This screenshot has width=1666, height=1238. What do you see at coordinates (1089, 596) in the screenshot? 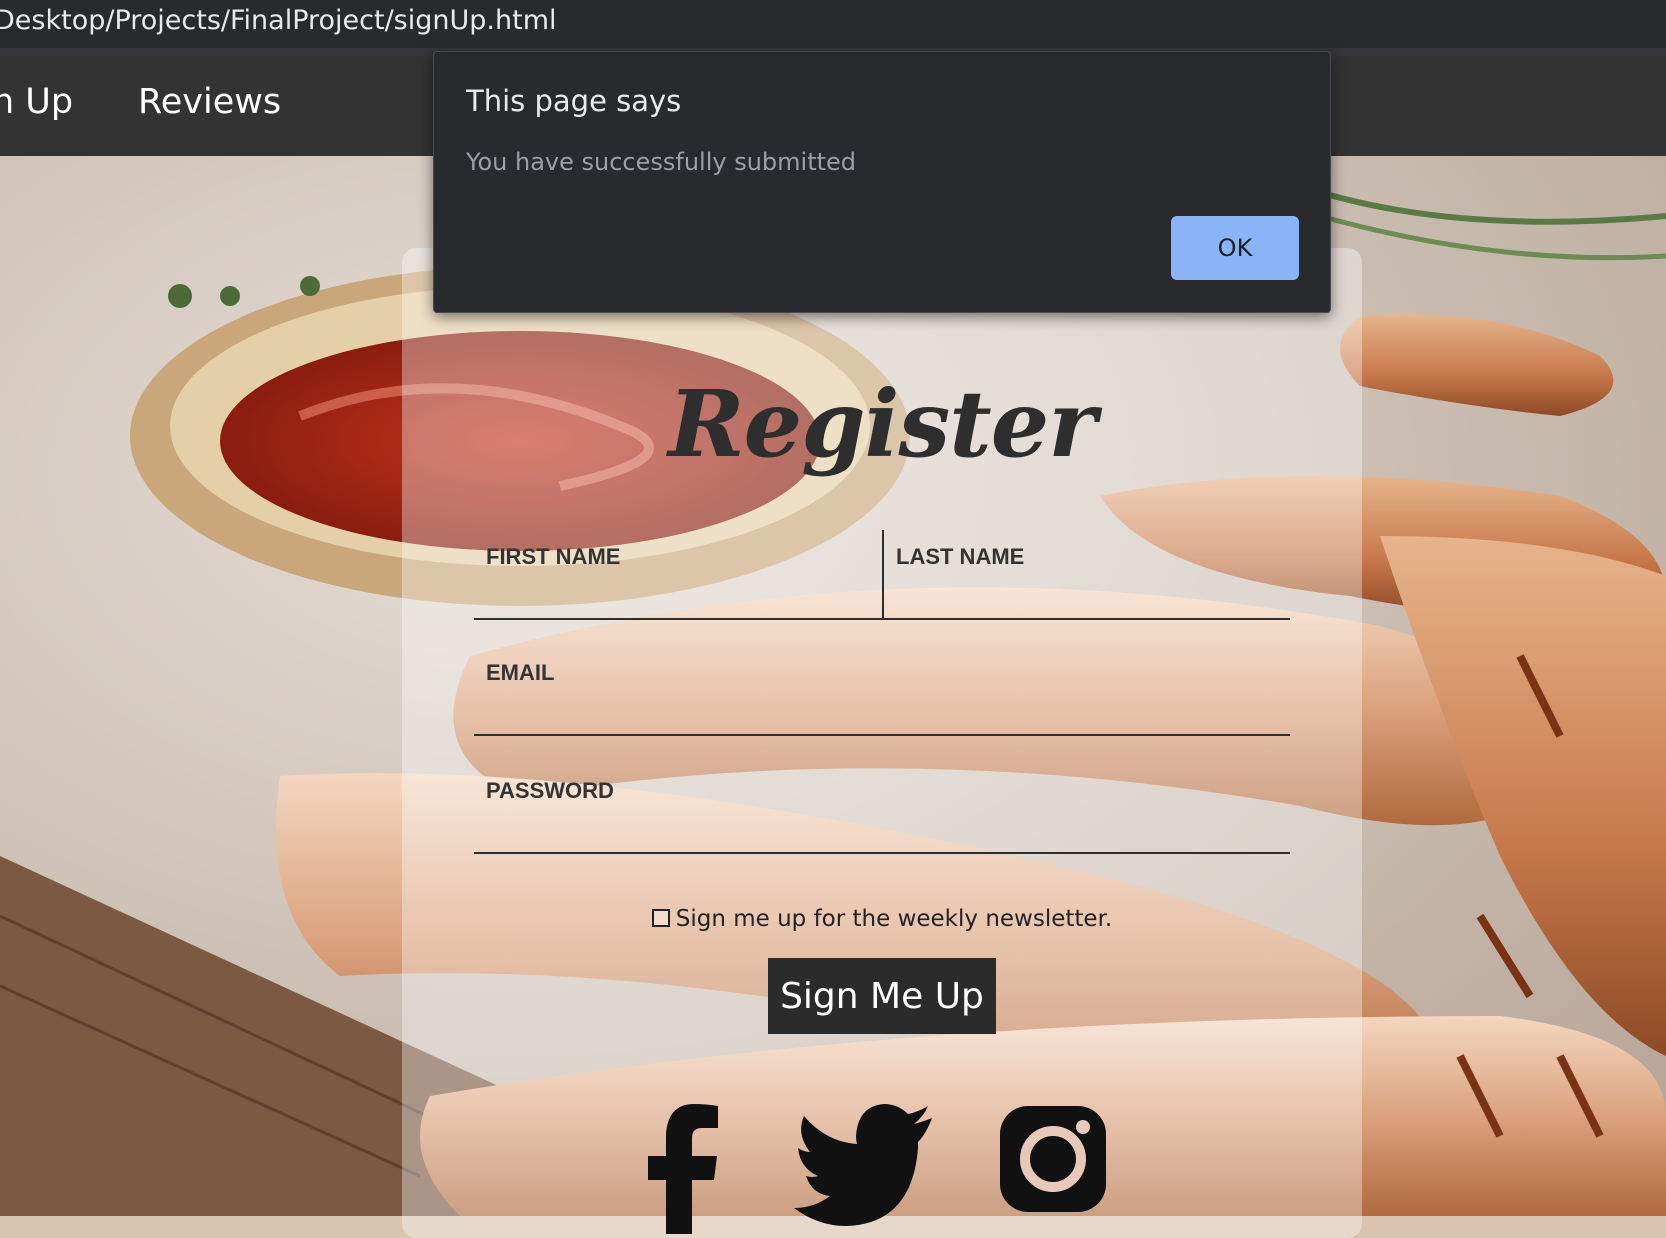
I see `last-name-input` at bounding box center [1089, 596].